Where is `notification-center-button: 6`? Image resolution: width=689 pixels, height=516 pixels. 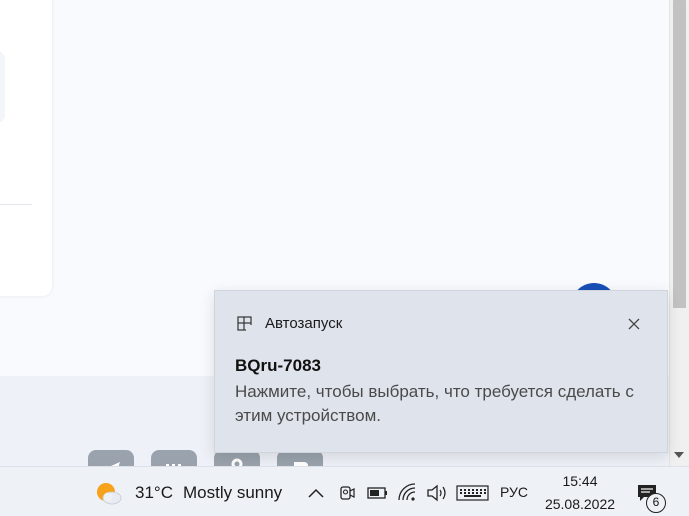 notification-center-button: 6 is located at coordinates (653, 497).